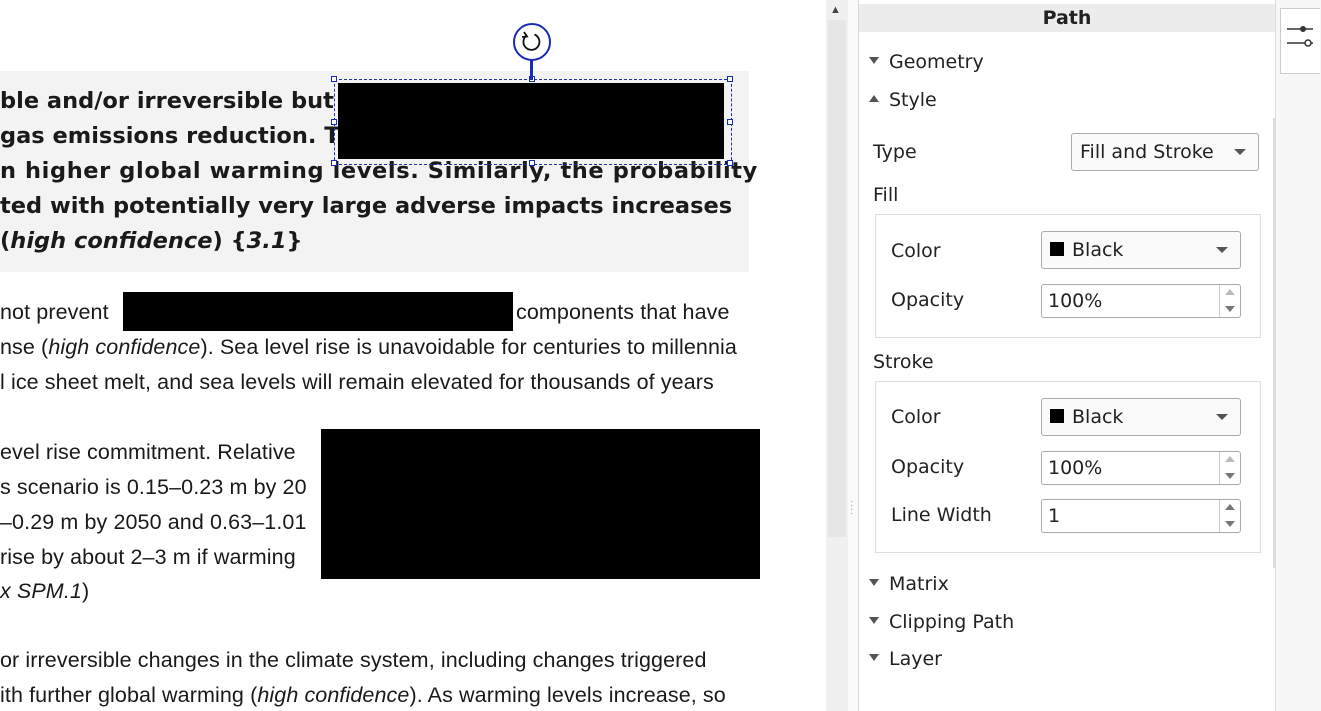 The height and width of the screenshot is (711, 1321). I want to click on section-clipping-path: Clipping Path, so click(941, 622).